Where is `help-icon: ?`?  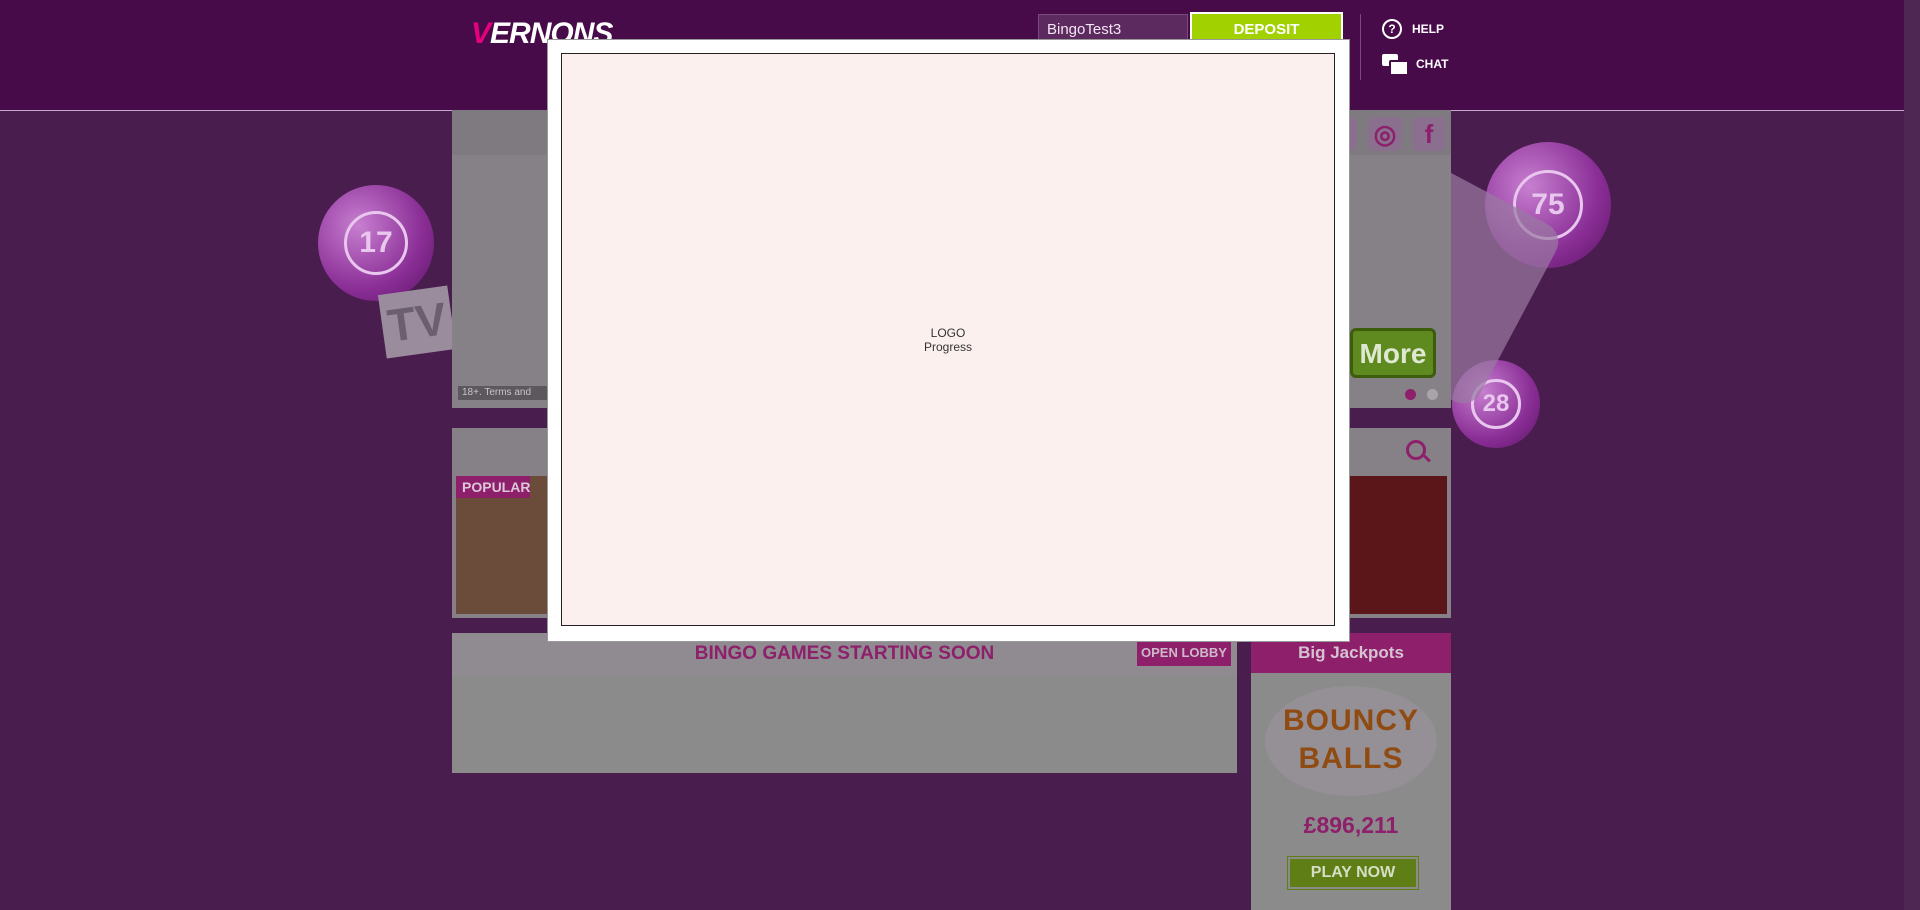 help-icon: ? is located at coordinates (1392, 29).